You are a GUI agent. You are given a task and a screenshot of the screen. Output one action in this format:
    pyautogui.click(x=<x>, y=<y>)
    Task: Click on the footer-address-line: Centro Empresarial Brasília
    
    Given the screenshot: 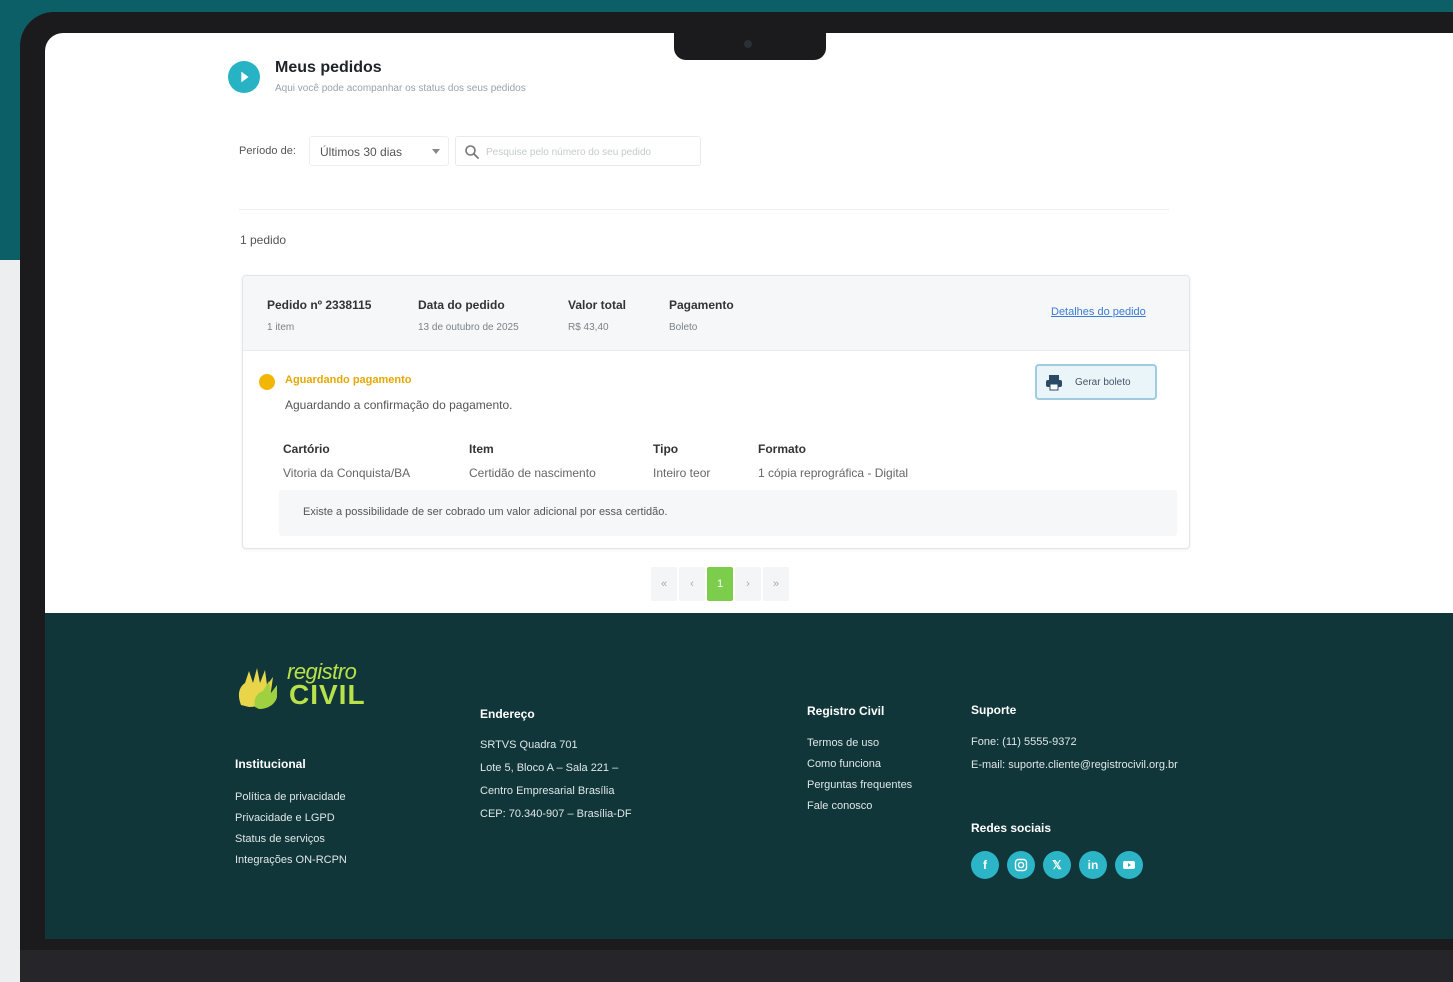 What is the action you would take?
    pyautogui.click(x=547, y=791)
    